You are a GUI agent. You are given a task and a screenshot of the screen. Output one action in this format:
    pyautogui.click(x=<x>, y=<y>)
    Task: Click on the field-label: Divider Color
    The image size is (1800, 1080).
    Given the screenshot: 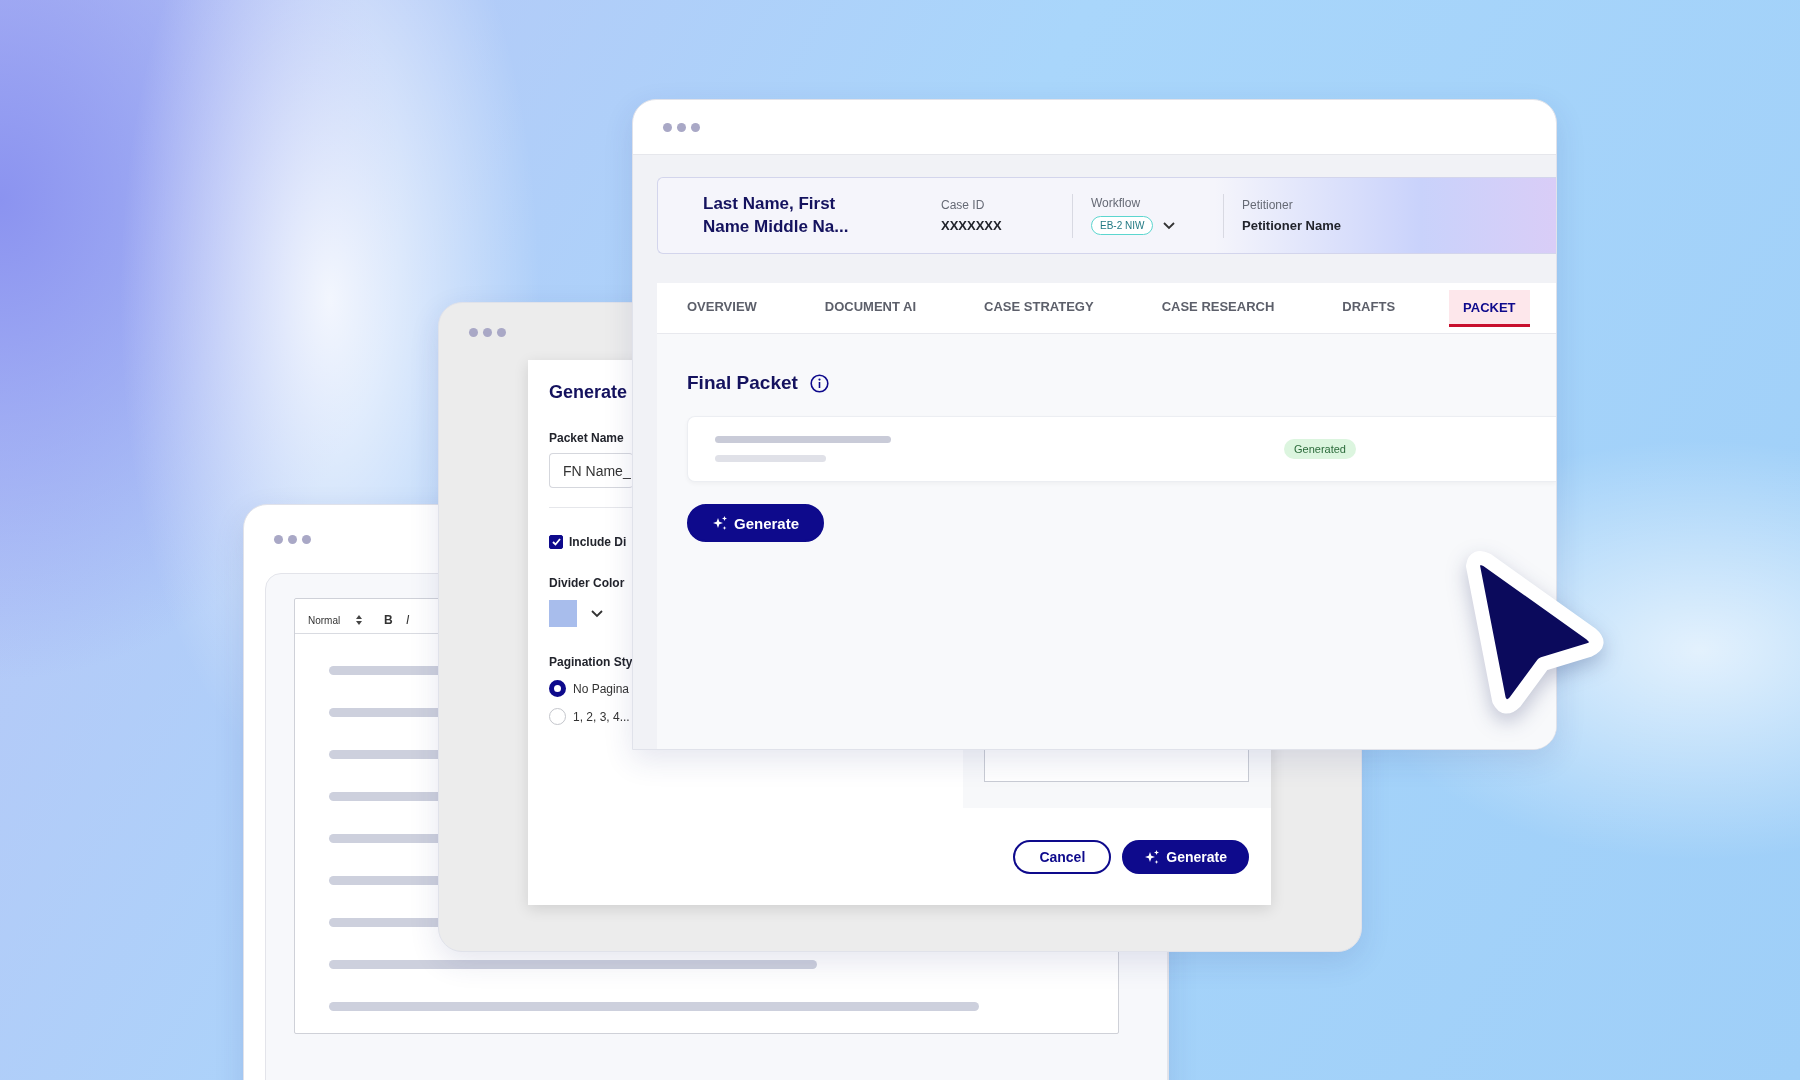 What is the action you would take?
    pyautogui.click(x=587, y=583)
    